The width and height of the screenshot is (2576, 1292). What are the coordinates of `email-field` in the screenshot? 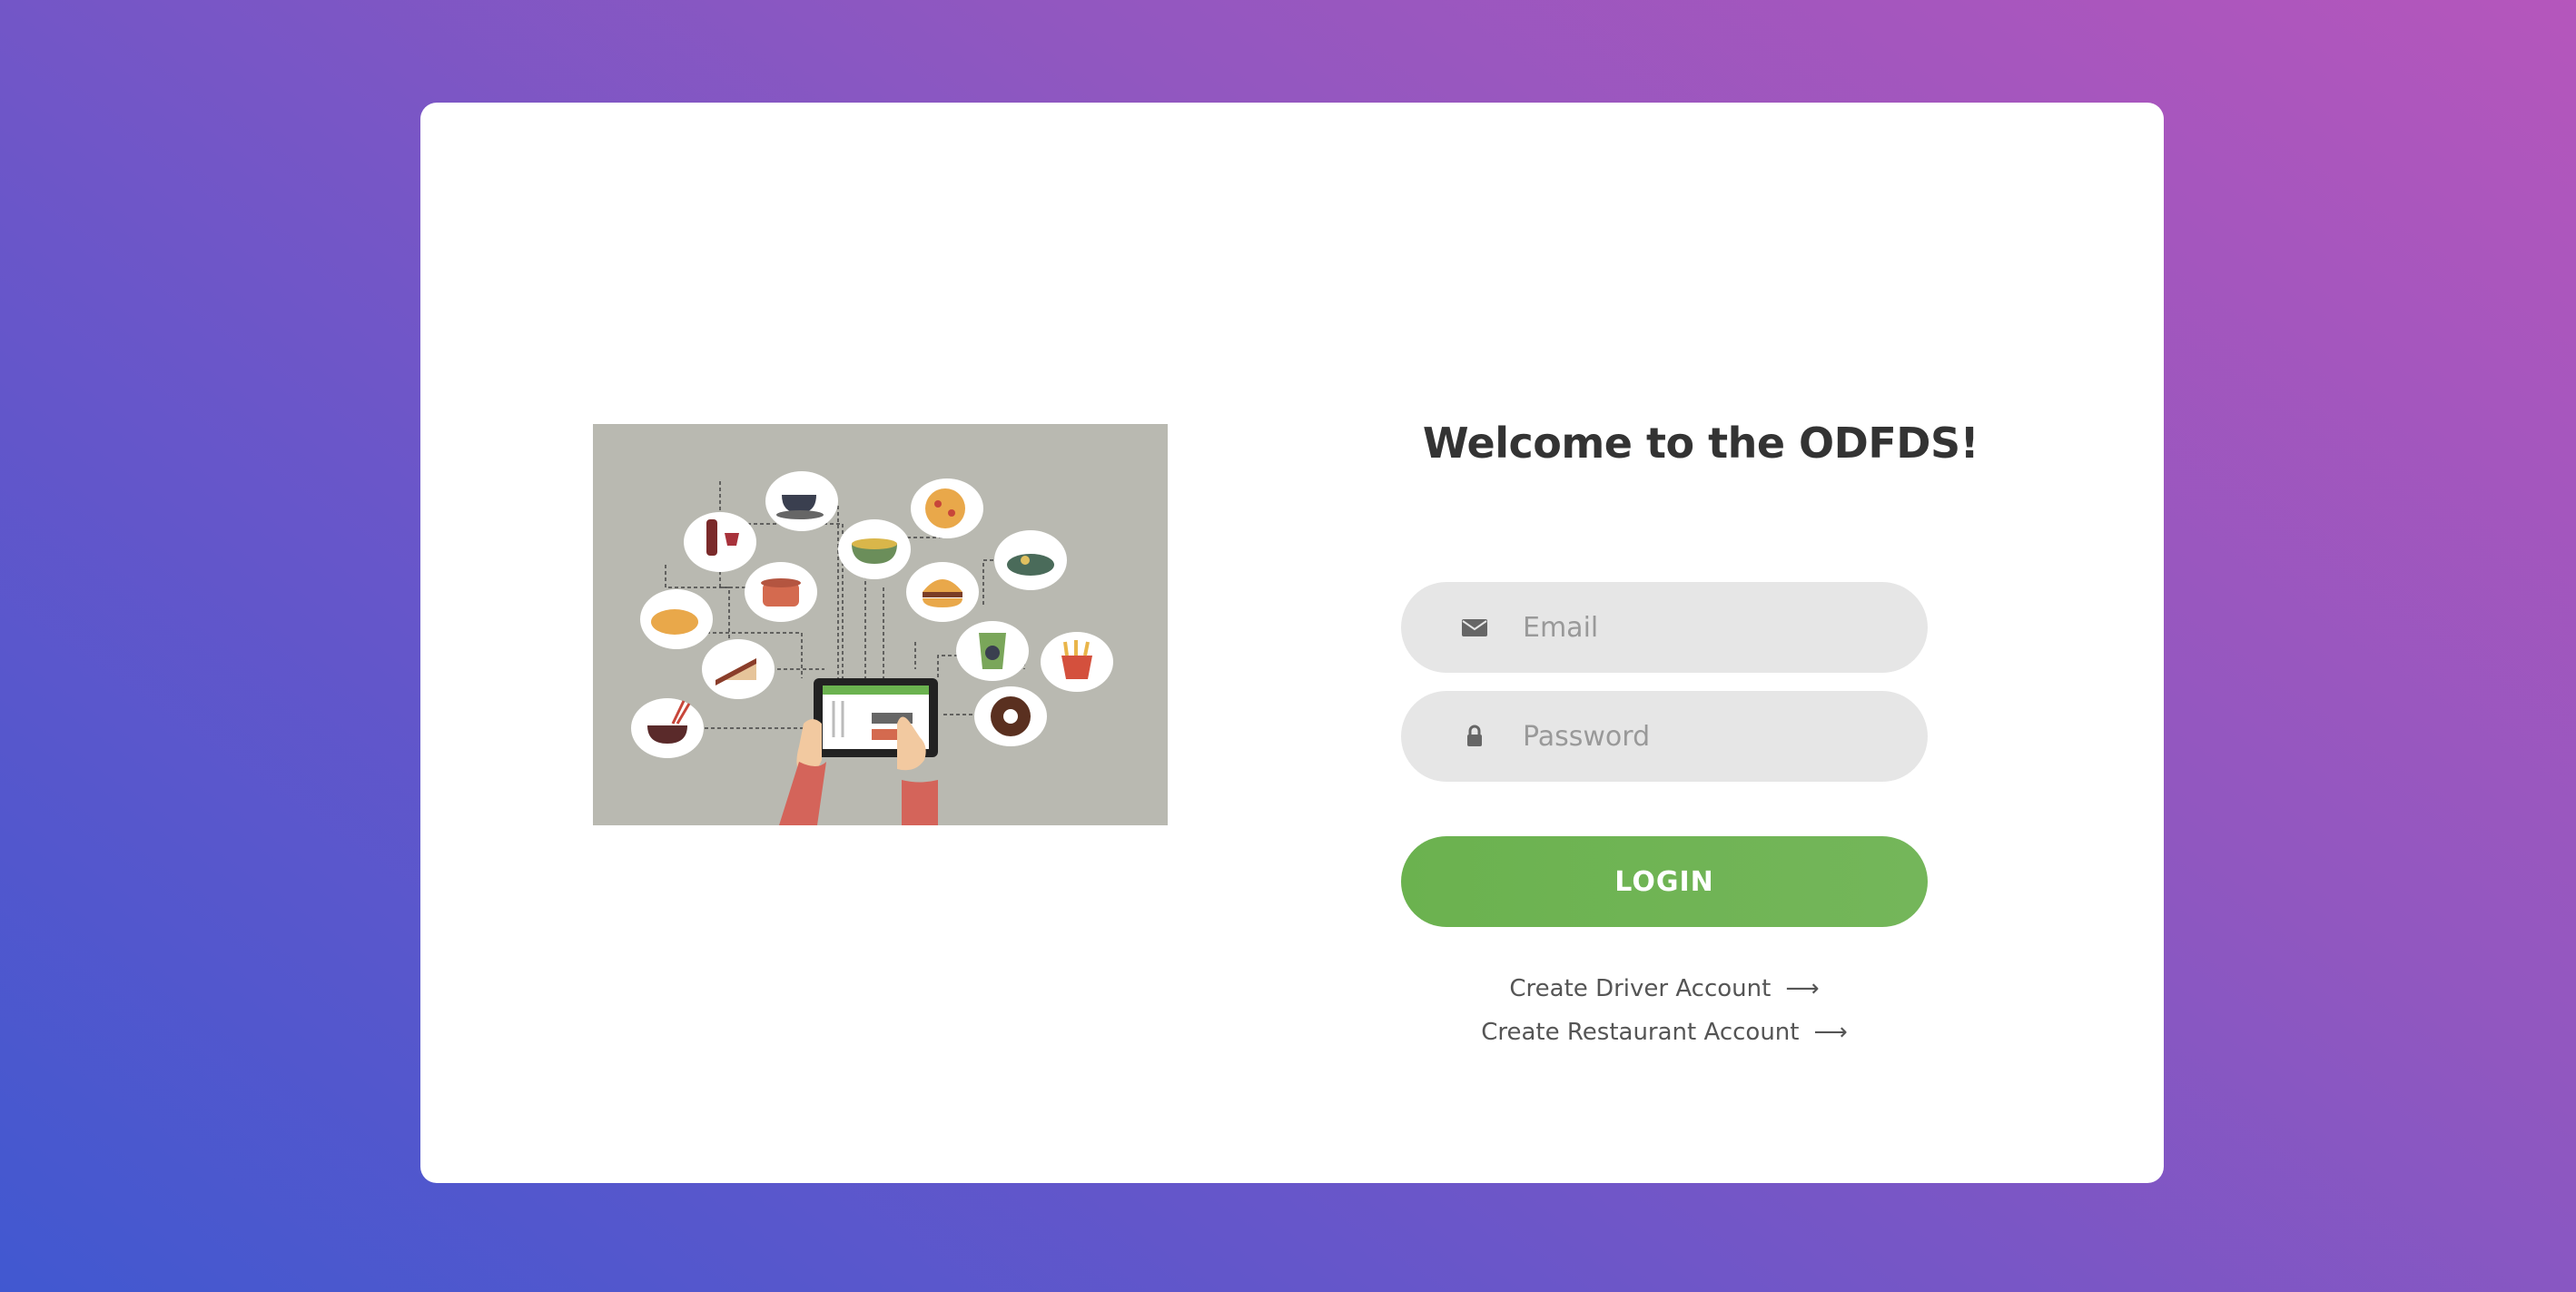 It's located at (1664, 627).